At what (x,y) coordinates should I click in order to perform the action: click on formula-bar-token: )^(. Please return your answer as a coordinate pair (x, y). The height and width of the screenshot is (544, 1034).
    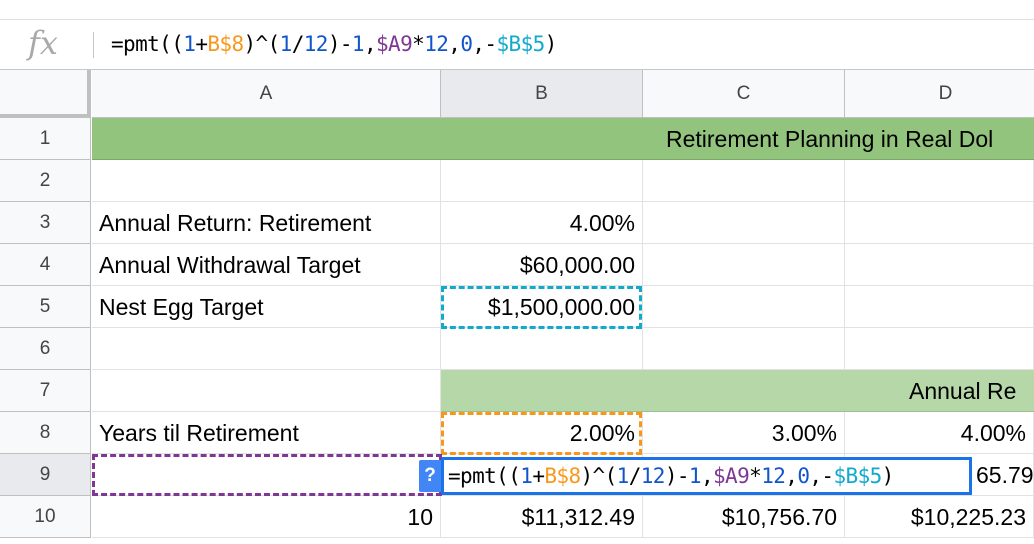
    Looking at the image, I should click on (262, 44).